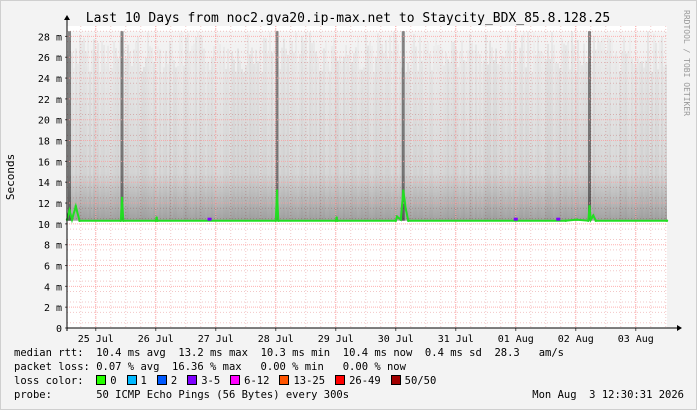  What do you see at coordinates (53, 267) in the screenshot?
I see `y-tick-label: 6 m` at bounding box center [53, 267].